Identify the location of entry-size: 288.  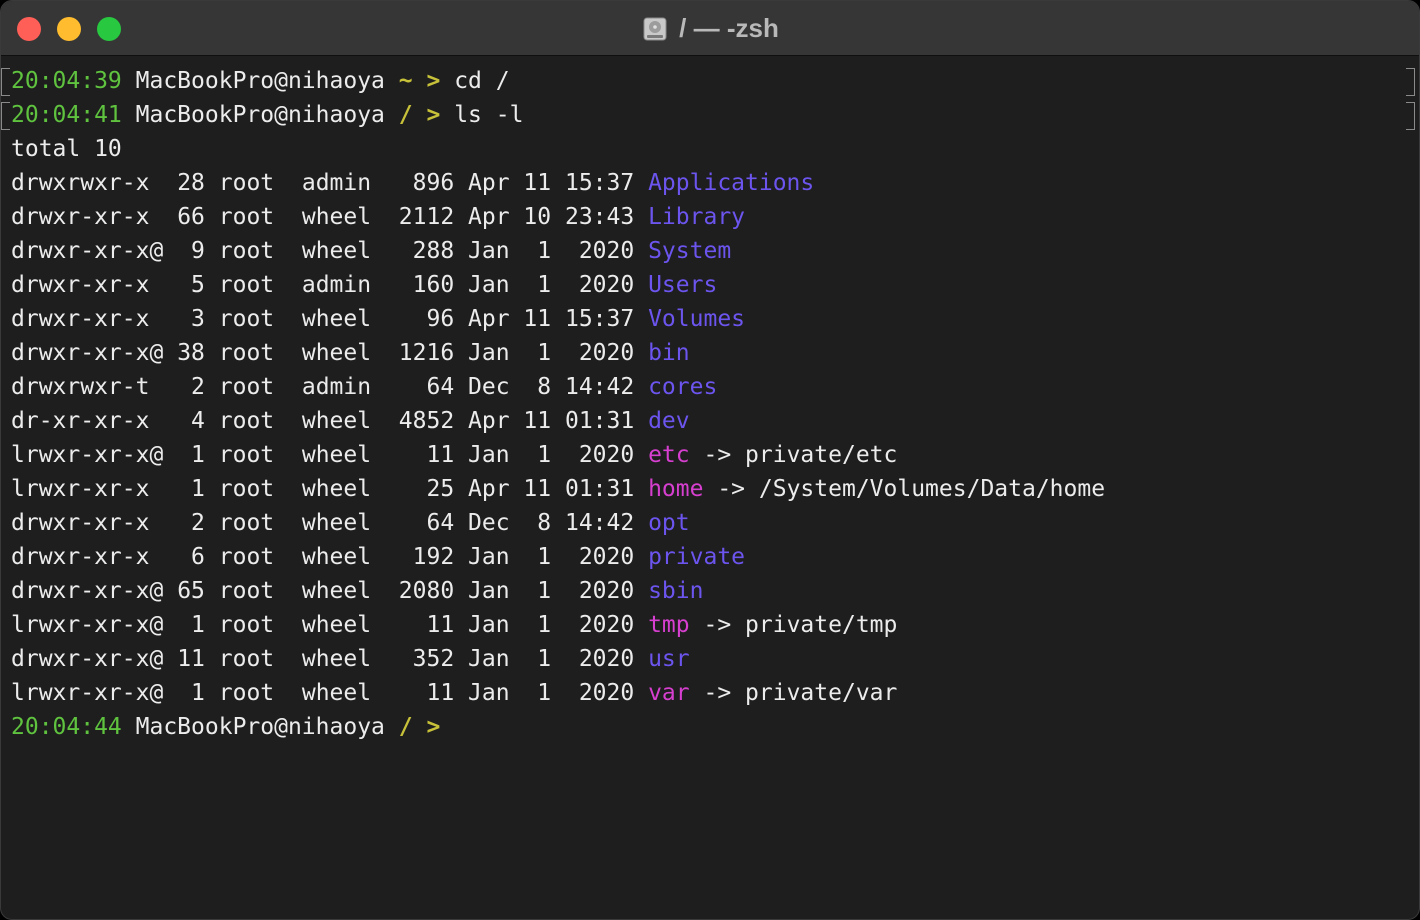
(426, 251).